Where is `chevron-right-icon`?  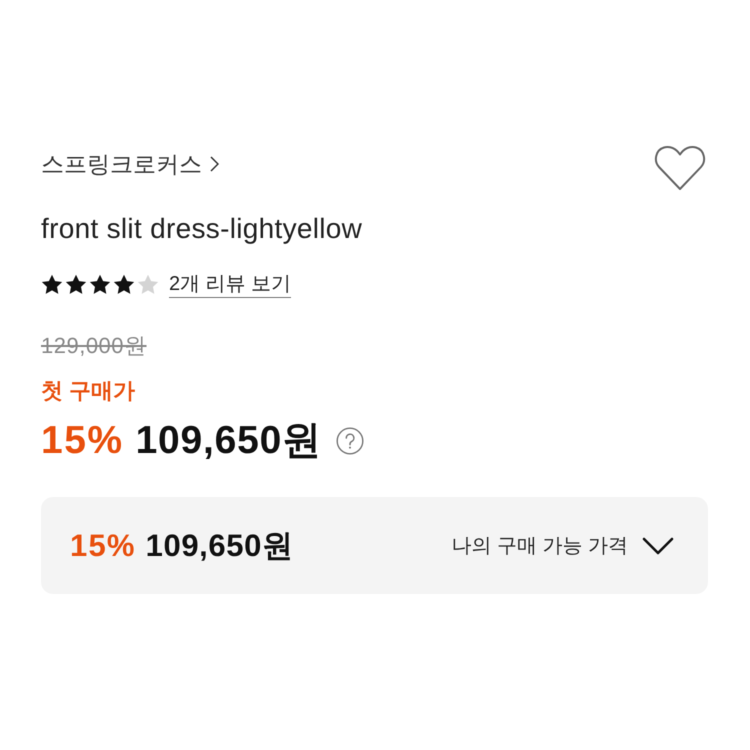
chevron-right-icon is located at coordinates (214, 164).